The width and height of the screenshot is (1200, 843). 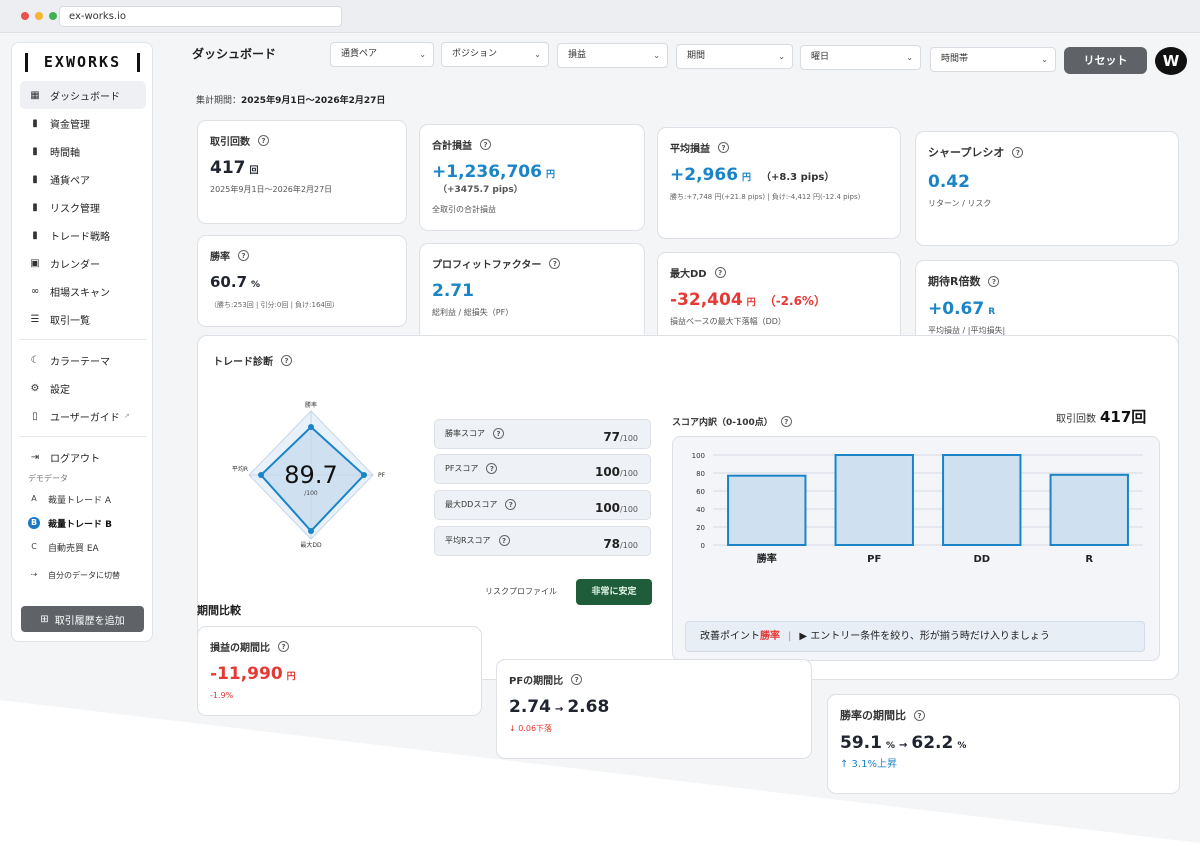 I want to click on switch-data-label: 自分のデータに切替, so click(x=84, y=575).